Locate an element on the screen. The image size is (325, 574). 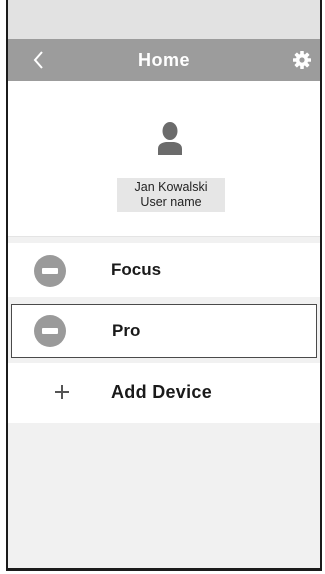
divider is located at coordinates (164, 236).